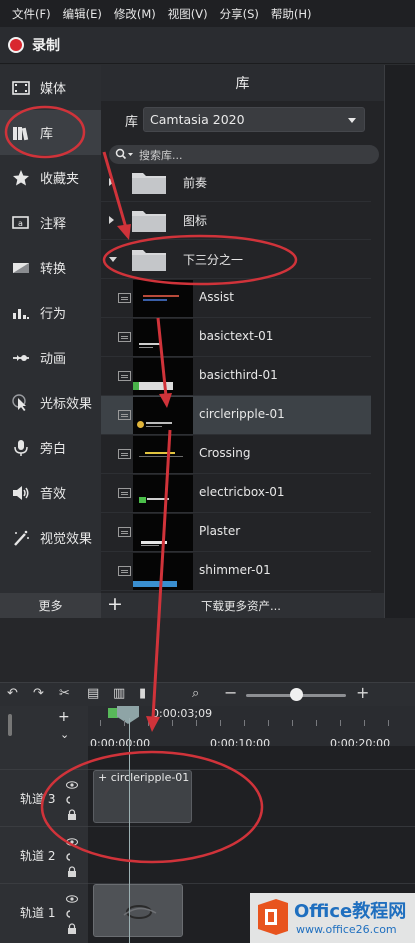  What do you see at coordinates (50, 267) in the screenshot?
I see `sidebar-item-transitions: 转换` at bounding box center [50, 267].